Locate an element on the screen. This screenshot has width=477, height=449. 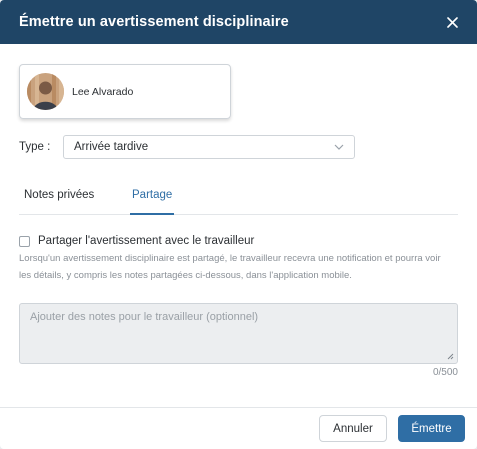
share-checkbox is located at coordinates (24, 241).